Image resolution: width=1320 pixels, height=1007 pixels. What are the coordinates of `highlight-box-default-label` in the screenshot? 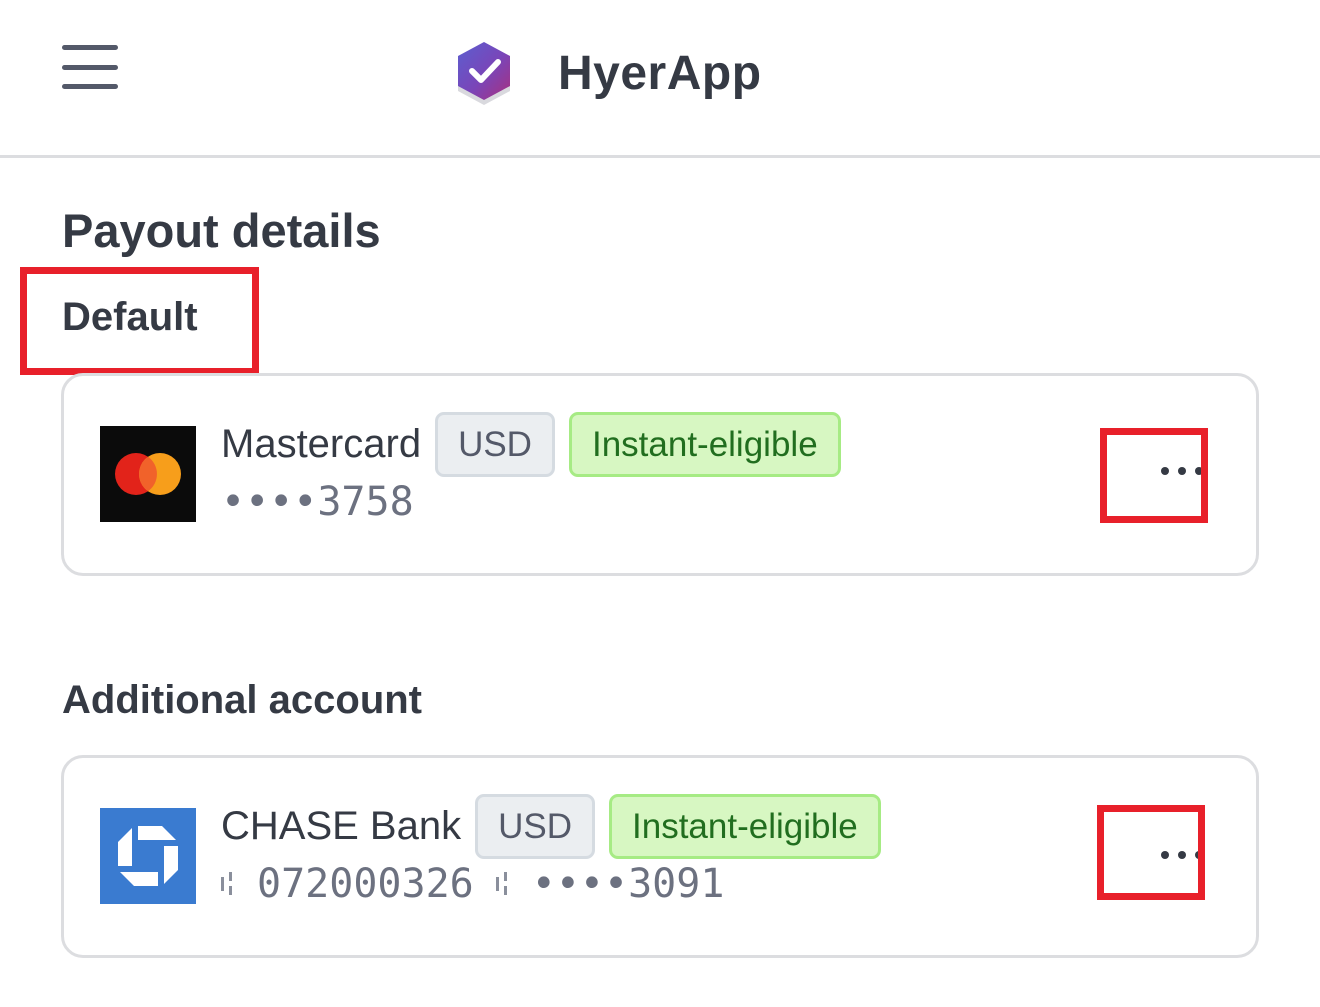 It's located at (139, 321).